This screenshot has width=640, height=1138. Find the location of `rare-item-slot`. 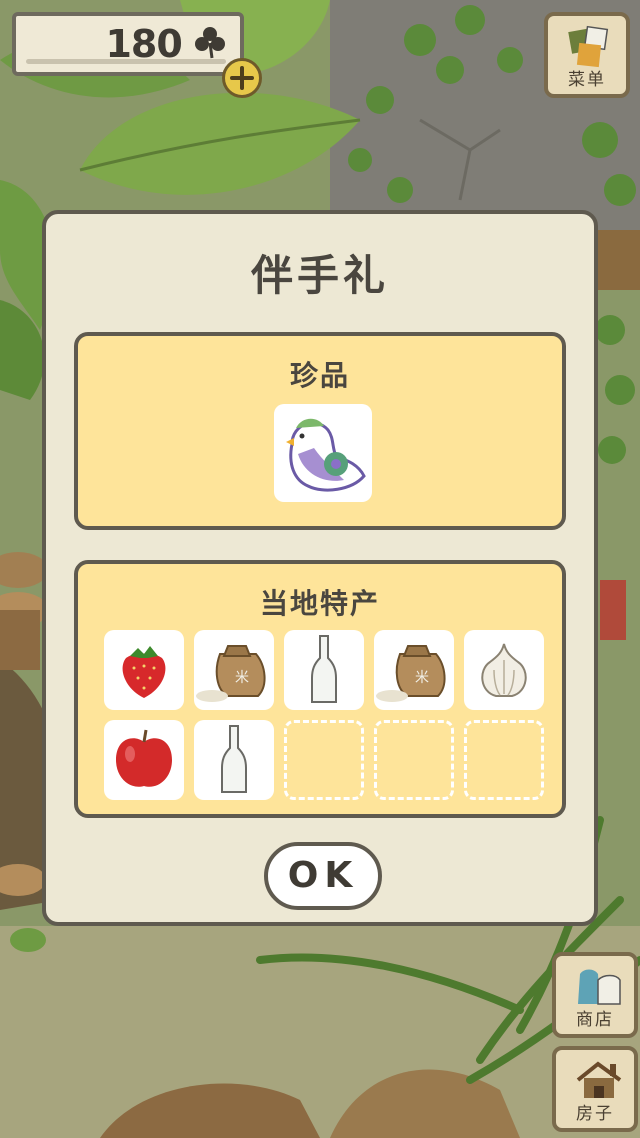

rare-item-slot is located at coordinates (323, 453).